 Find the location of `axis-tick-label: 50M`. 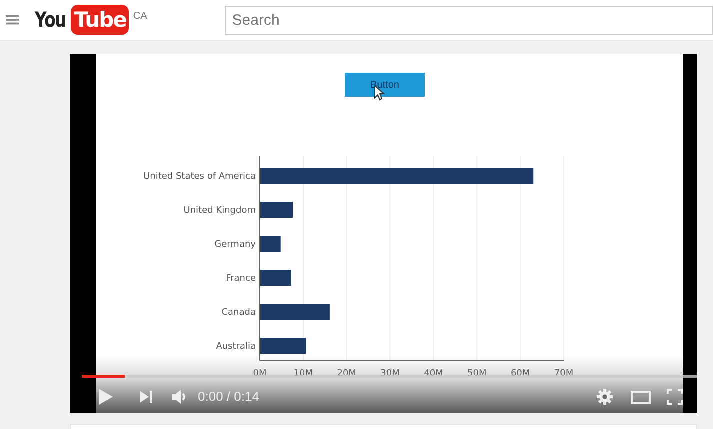

axis-tick-label: 50M is located at coordinates (477, 374).